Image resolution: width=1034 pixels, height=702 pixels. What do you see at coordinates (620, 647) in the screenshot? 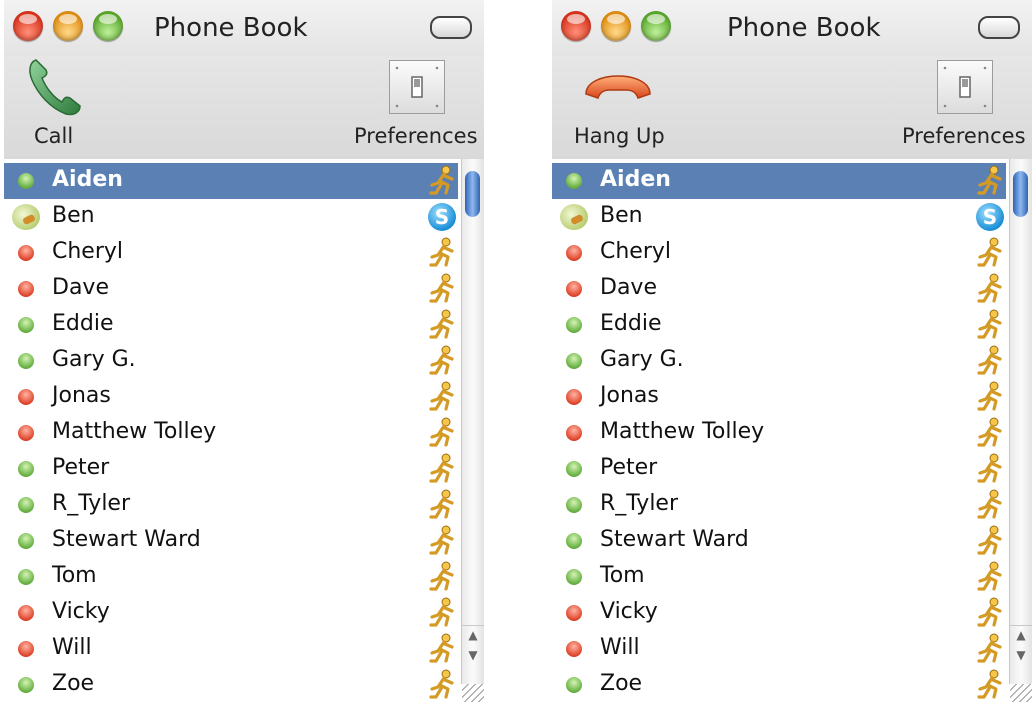
I see `contact-name: Will` at bounding box center [620, 647].